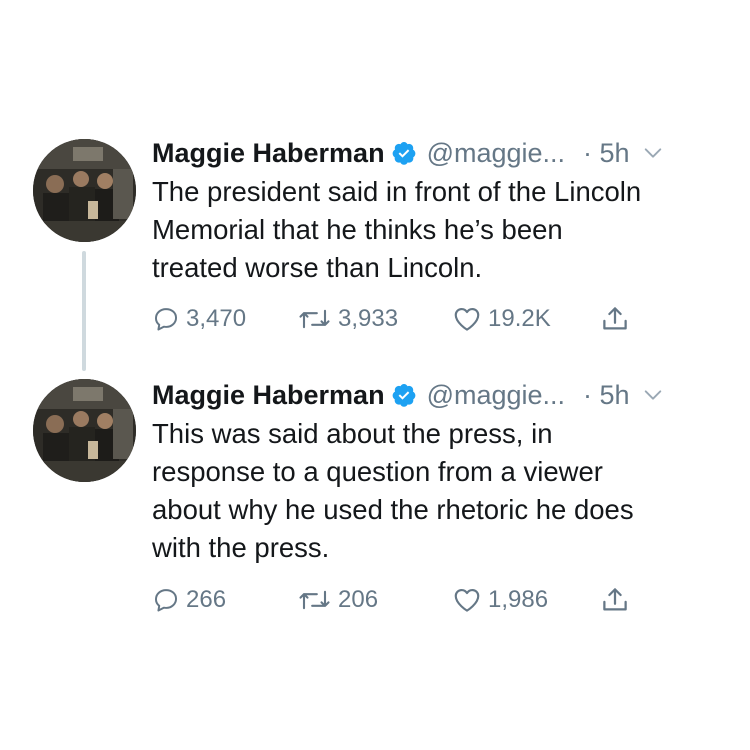  What do you see at coordinates (358, 599) in the screenshot?
I see `retweet-count: 206` at bounding box center [358, 599].